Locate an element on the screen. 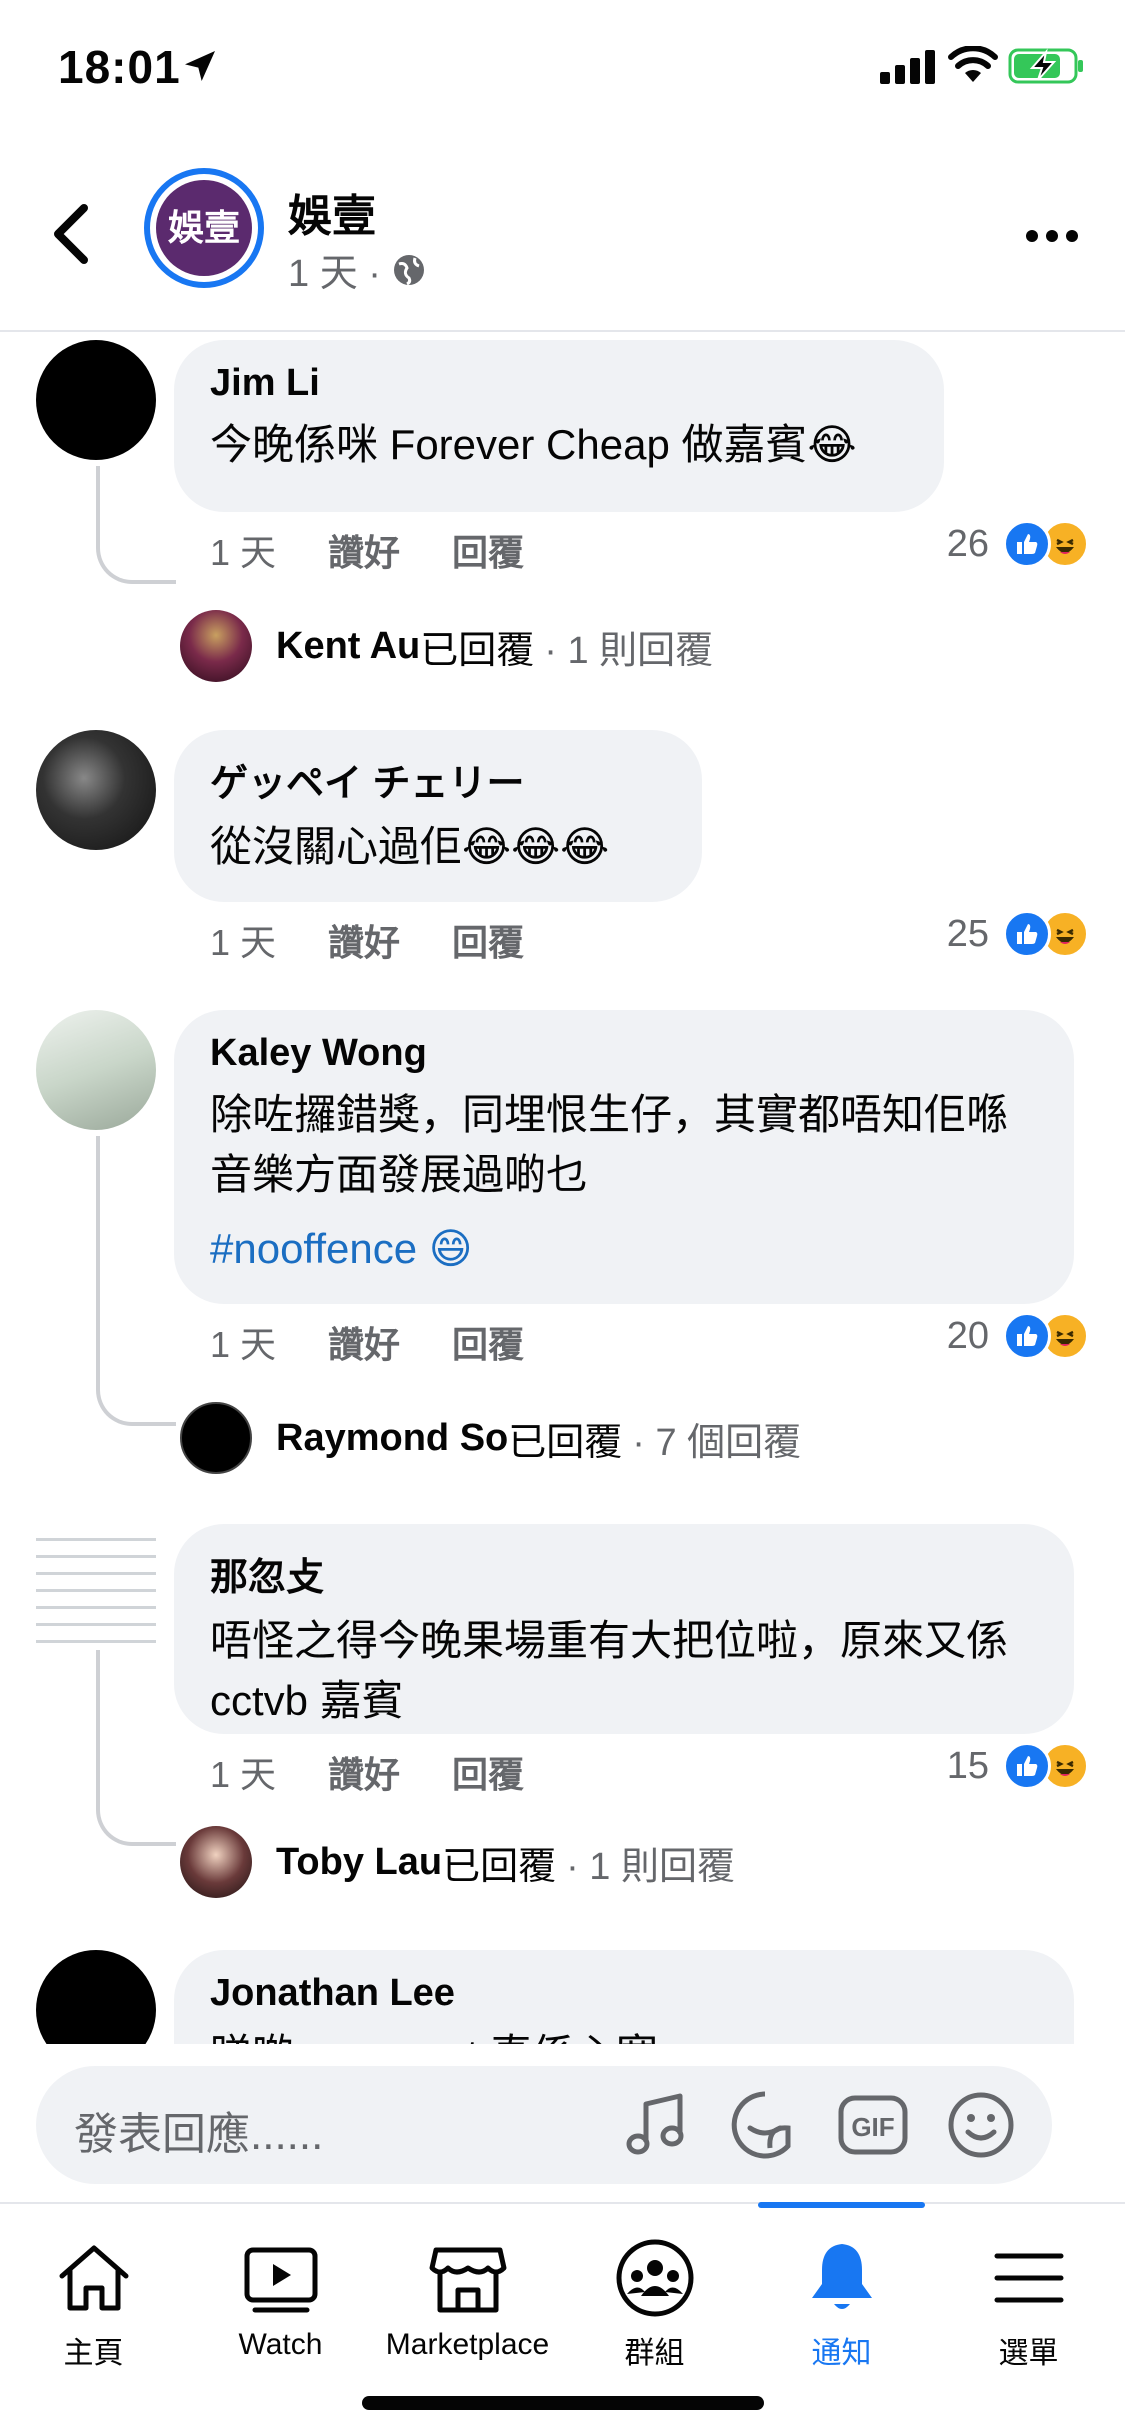  comment-bubble: Jonathan Lee 睇啲 comment 真係心寒 is located at coordinates (624, 1997).